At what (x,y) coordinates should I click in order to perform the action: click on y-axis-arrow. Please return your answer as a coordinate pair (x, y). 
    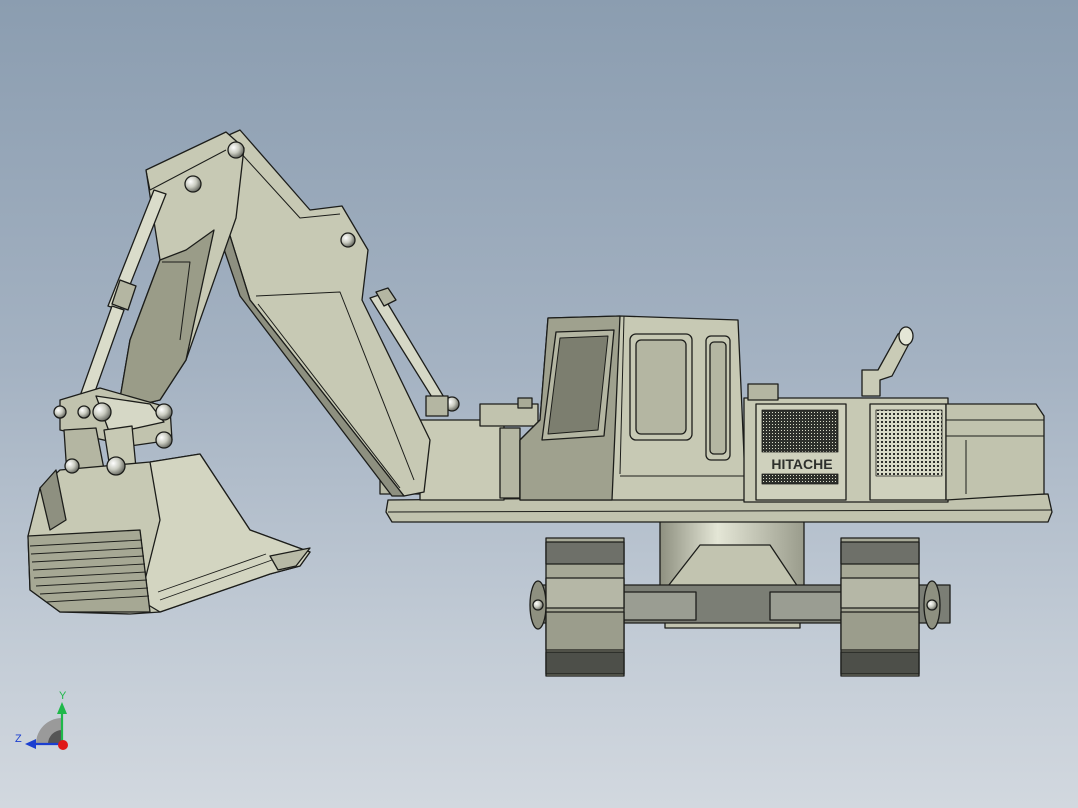
    Looking at the image, I should click on (62, 708).